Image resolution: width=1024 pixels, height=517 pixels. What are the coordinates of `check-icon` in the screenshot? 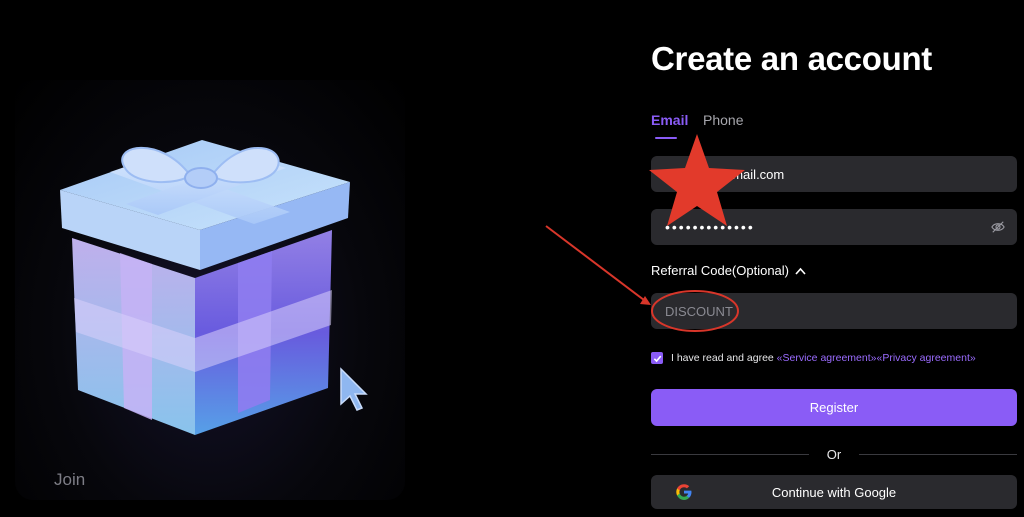 It's located at (657, 358).